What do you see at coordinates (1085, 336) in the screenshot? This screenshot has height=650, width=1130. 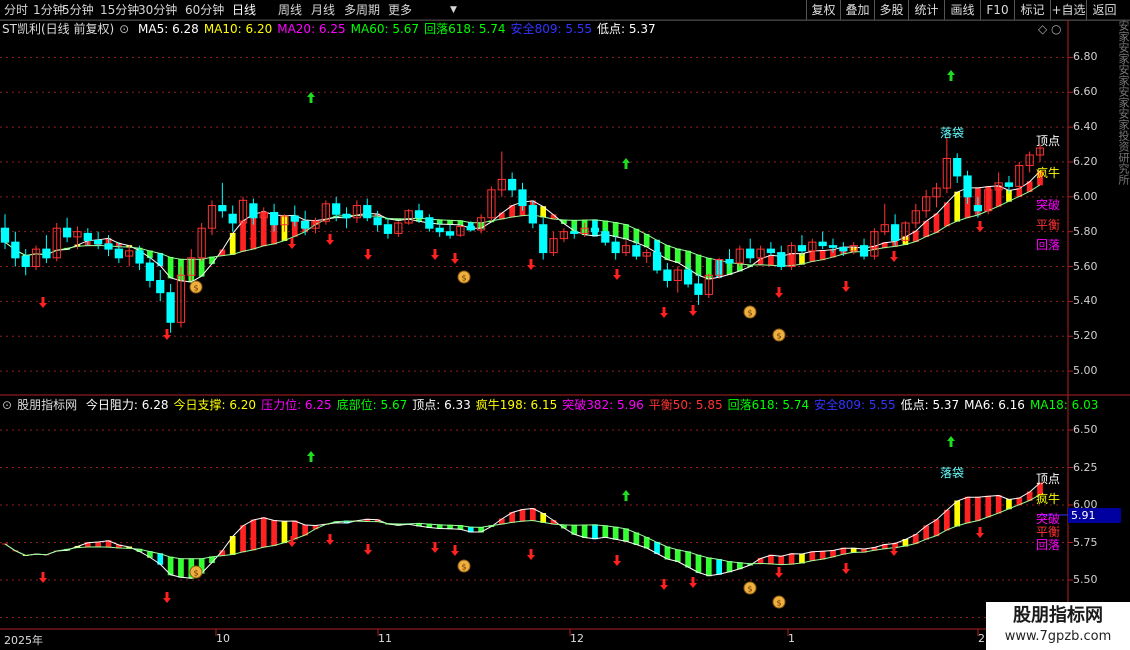 I see `price-tick-label: 5.20` at bounding box center [1085, 336].